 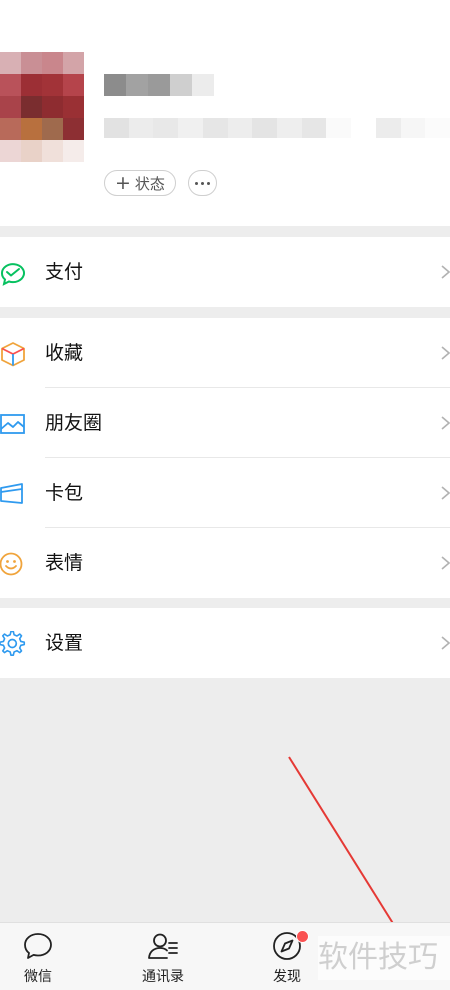 What do you see at coordinates (163, 977) in the screenshot?
I see `tab-label-contacts: 通讯录` at bounding box center [163, 977].